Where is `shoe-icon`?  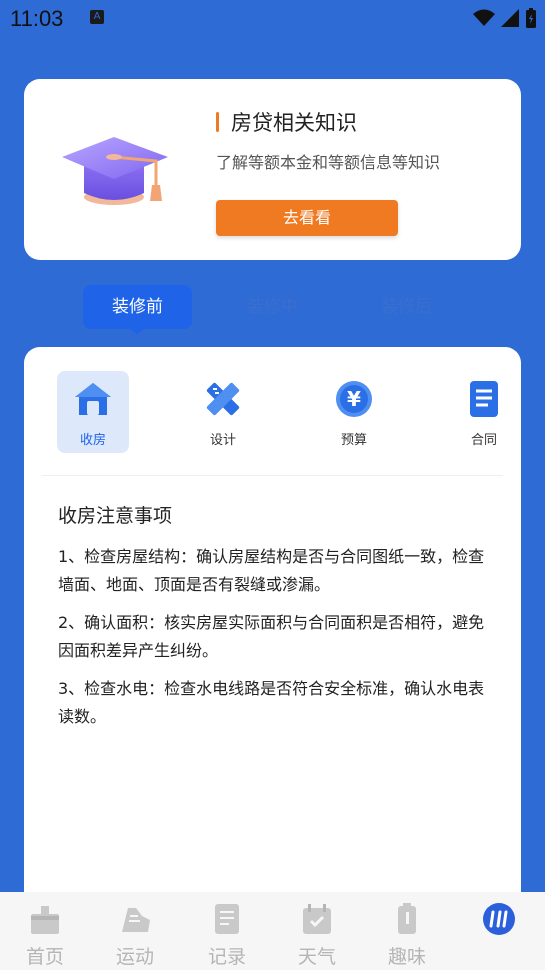
shoe-icon is located at coordinates (136, 920).